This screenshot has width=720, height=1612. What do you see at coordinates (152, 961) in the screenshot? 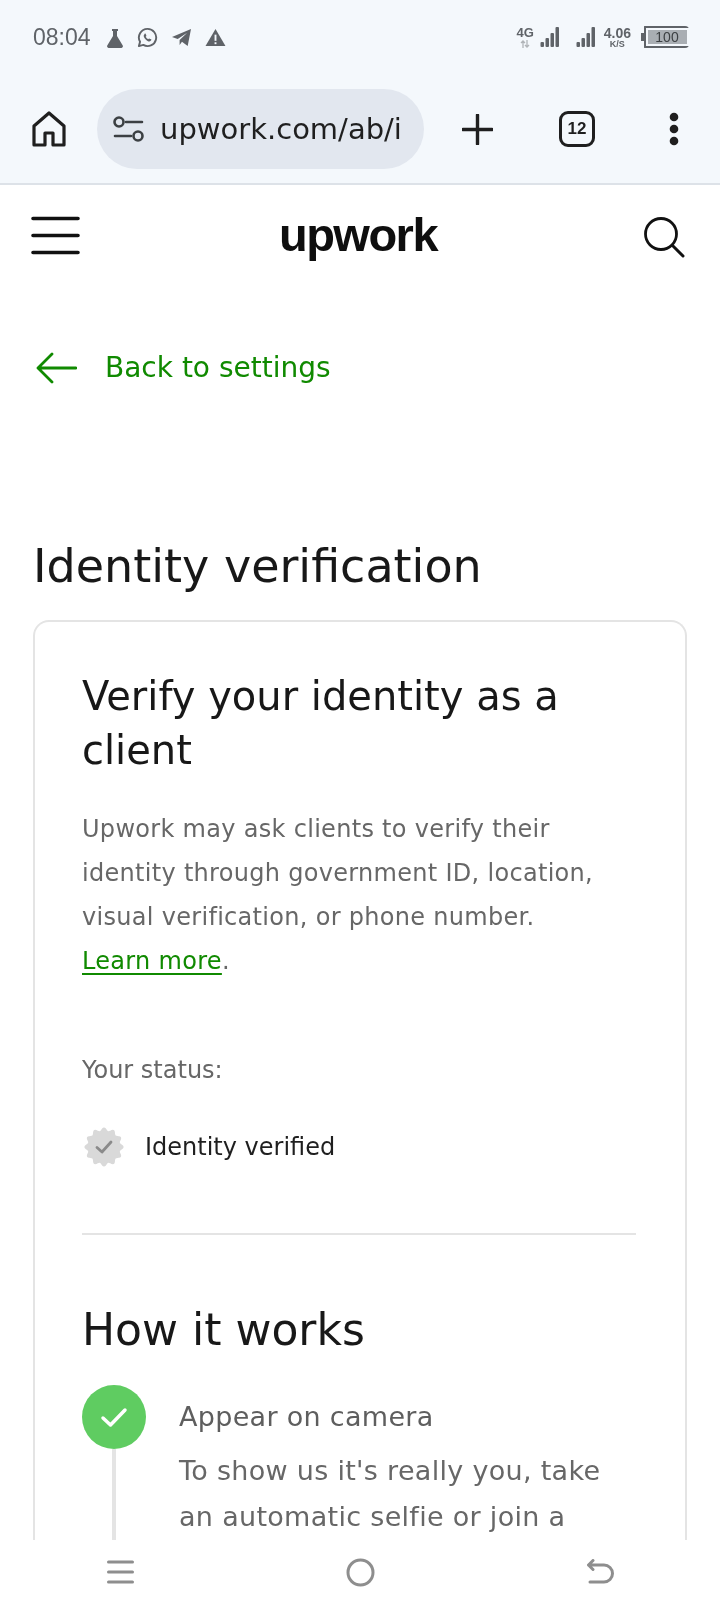
I see `learn-more-link: Learn more` at bounding box center [152, 961].